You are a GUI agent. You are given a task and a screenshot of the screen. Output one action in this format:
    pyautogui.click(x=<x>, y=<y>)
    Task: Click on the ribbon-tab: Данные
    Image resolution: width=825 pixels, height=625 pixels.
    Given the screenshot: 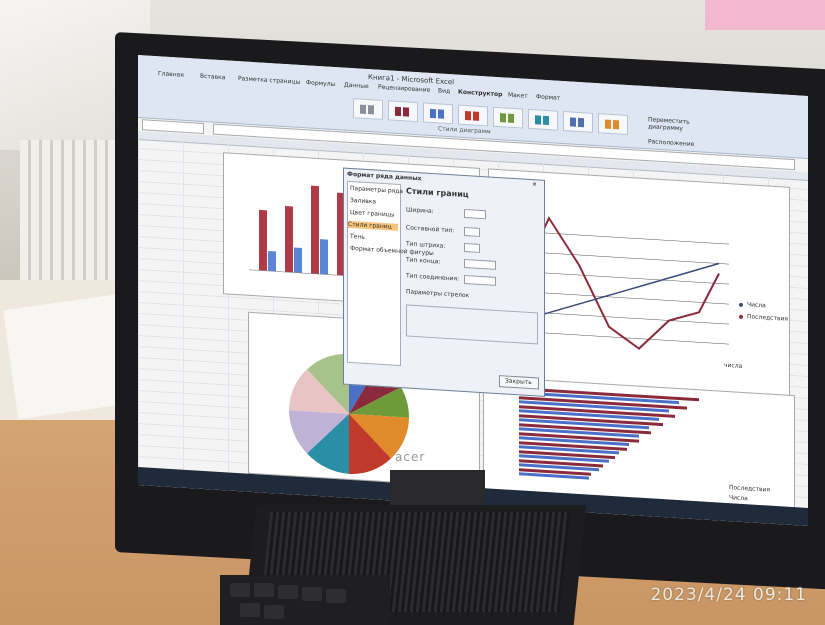 What is the action you would take?
    pyautogui.click(x=356, y=86)
    